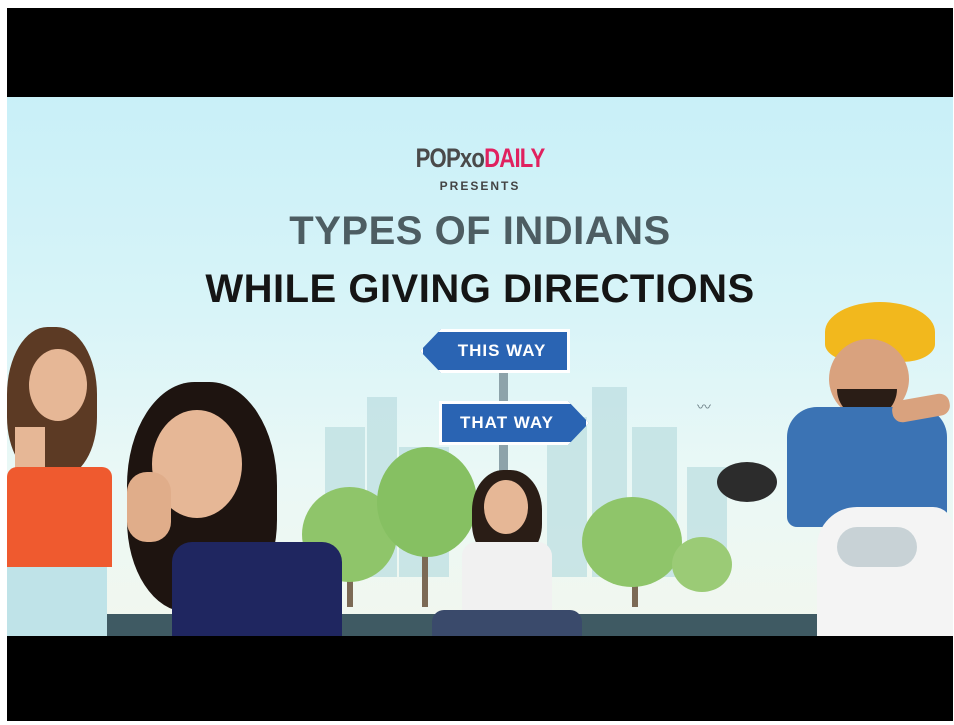  What do you see at coordinates (704, 407) in the screenshot?
I see `bird-icon: 〰` at bounding box center [704, 407].